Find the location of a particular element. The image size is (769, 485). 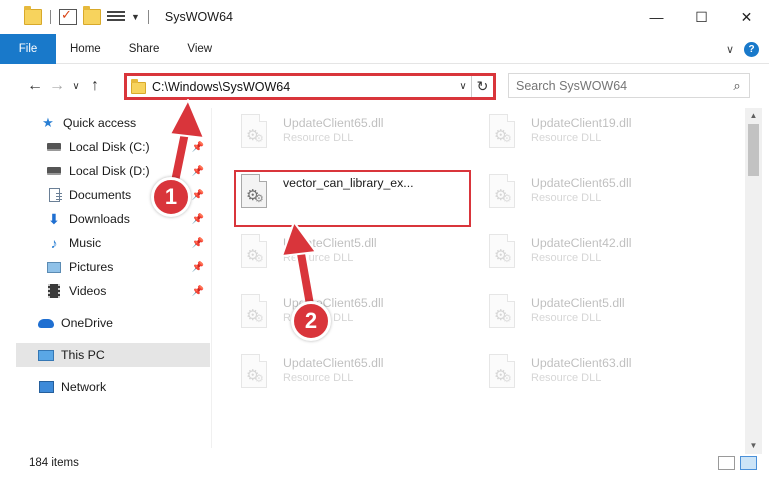

sidebar-item-label: Documents is located at coordinates (100, 195).